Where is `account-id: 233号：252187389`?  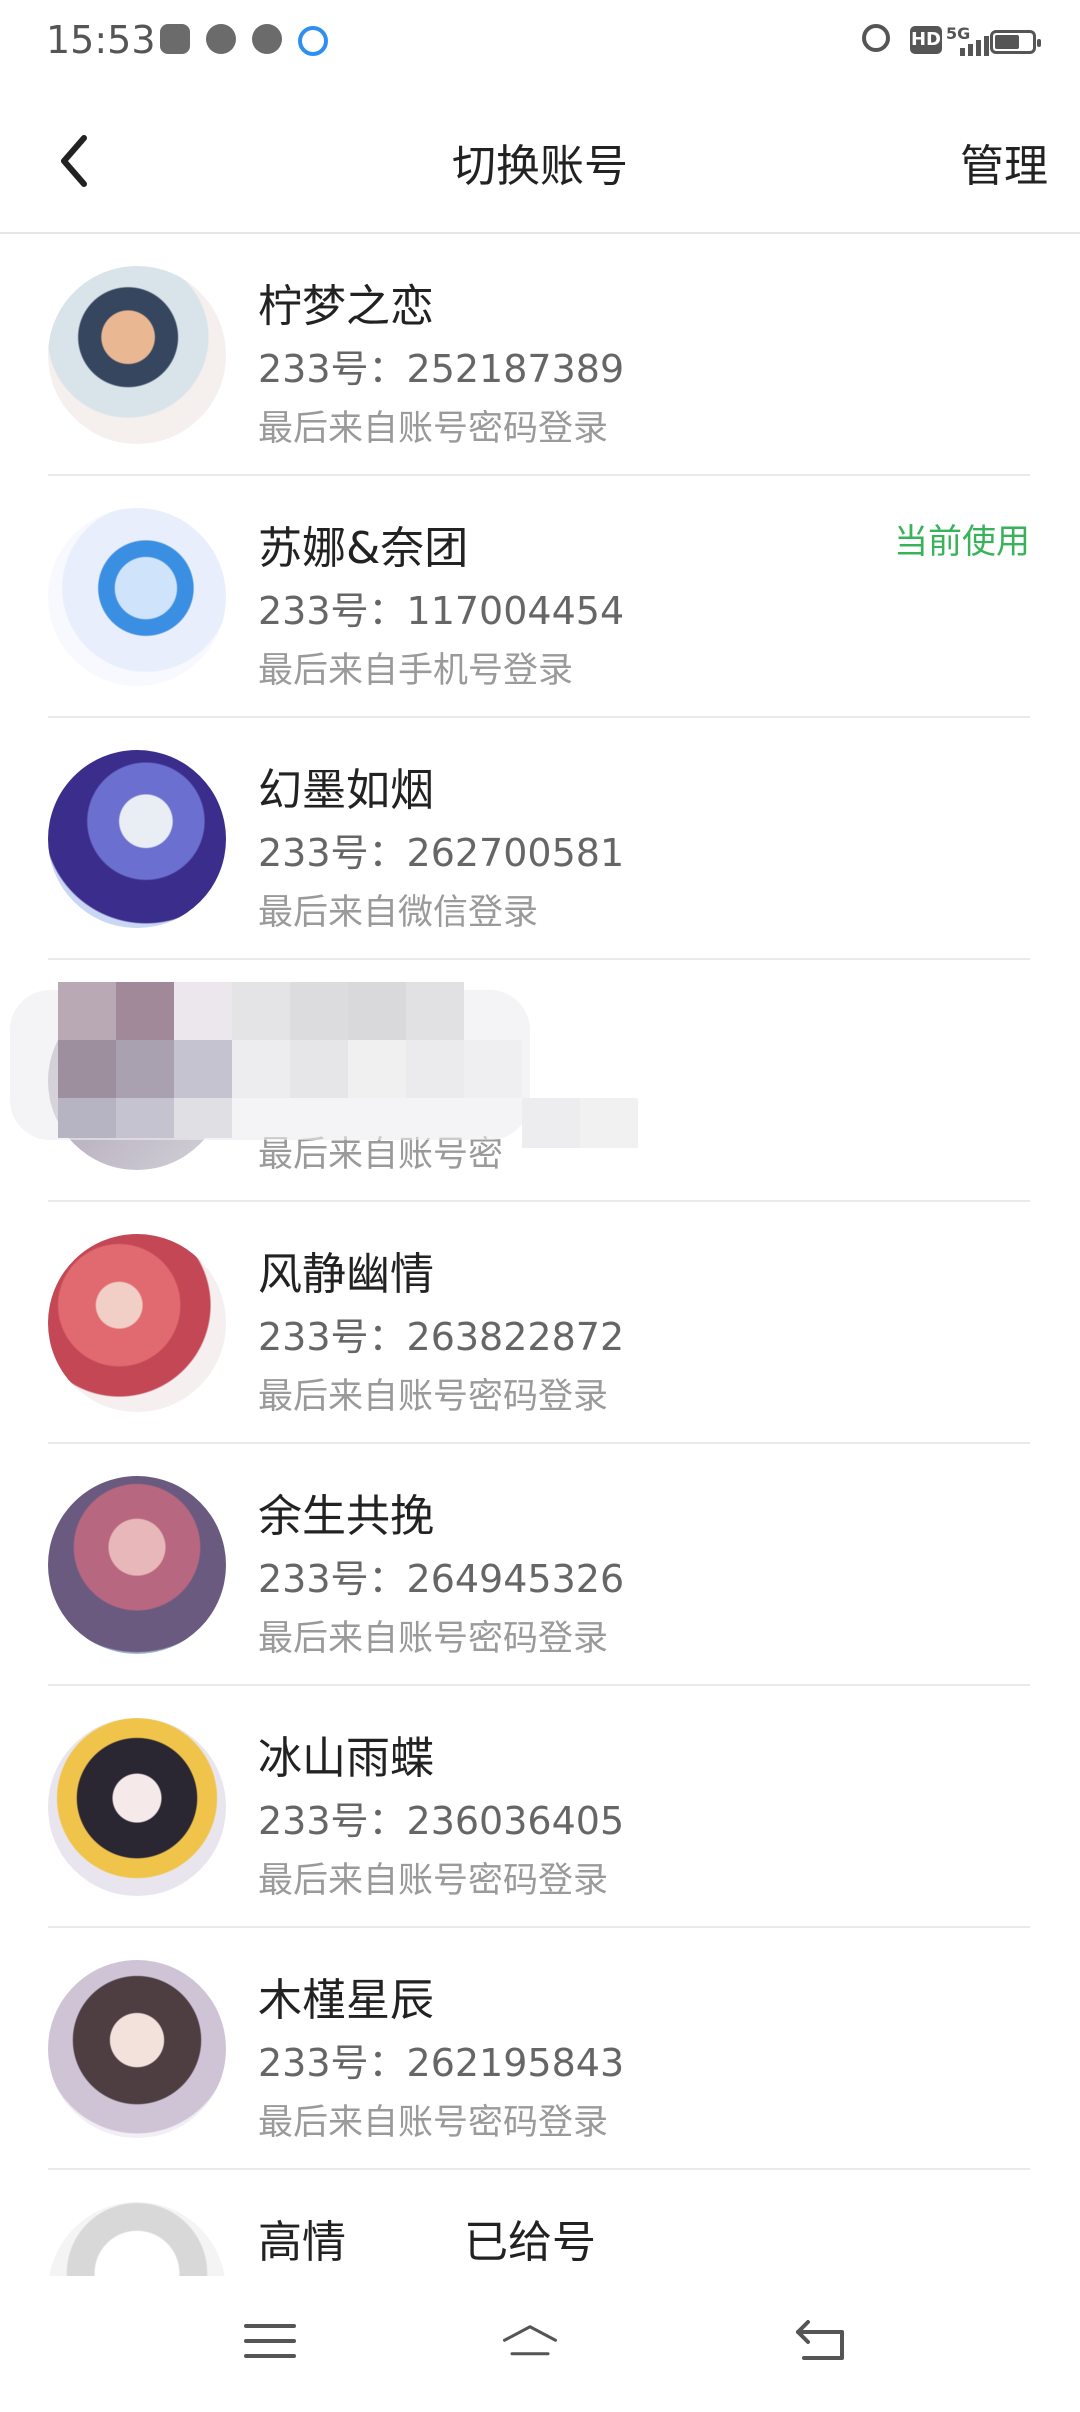
account-id: 233号：252187389 is located at coordinates (441, 369).